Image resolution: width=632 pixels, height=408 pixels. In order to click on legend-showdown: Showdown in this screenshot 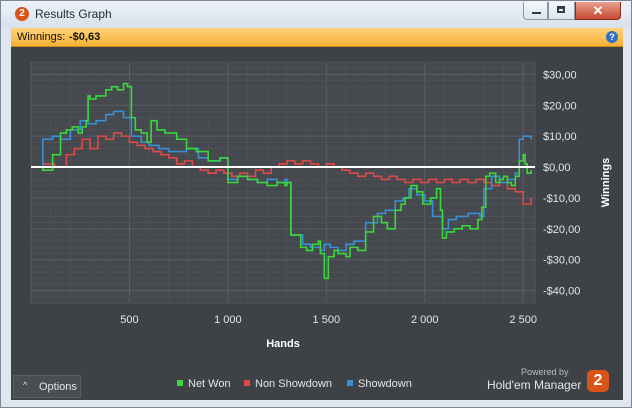, I will do `click(379, 384)`.